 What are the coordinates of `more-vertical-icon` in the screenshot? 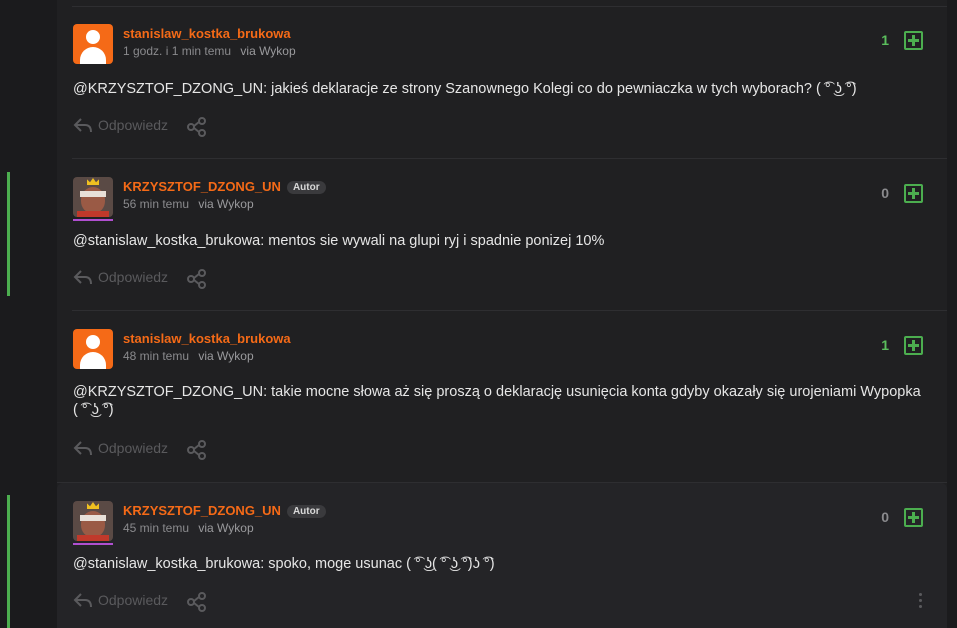 It's located at (921, 602).